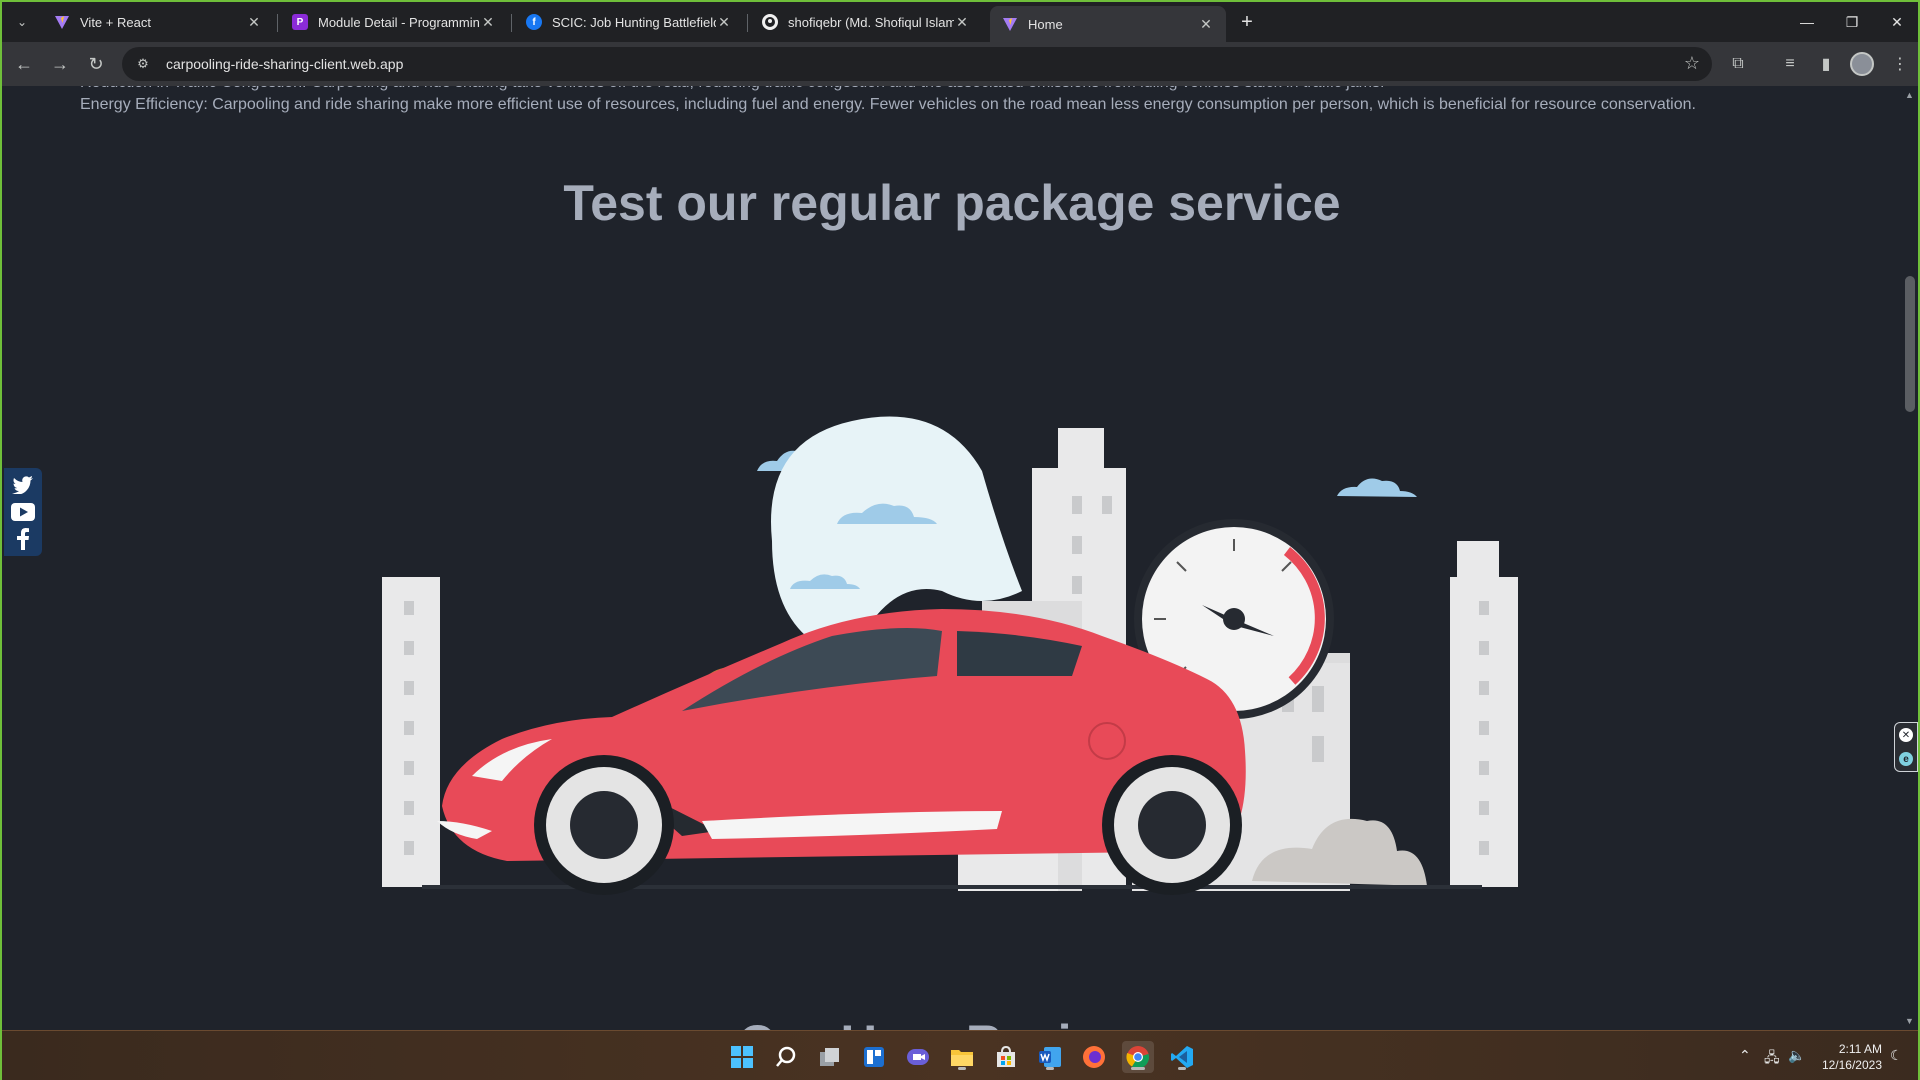 Image resolution: width=1920 pixels, height=1080 pixels. I want to click on youtube-icon, so click(23, 512).